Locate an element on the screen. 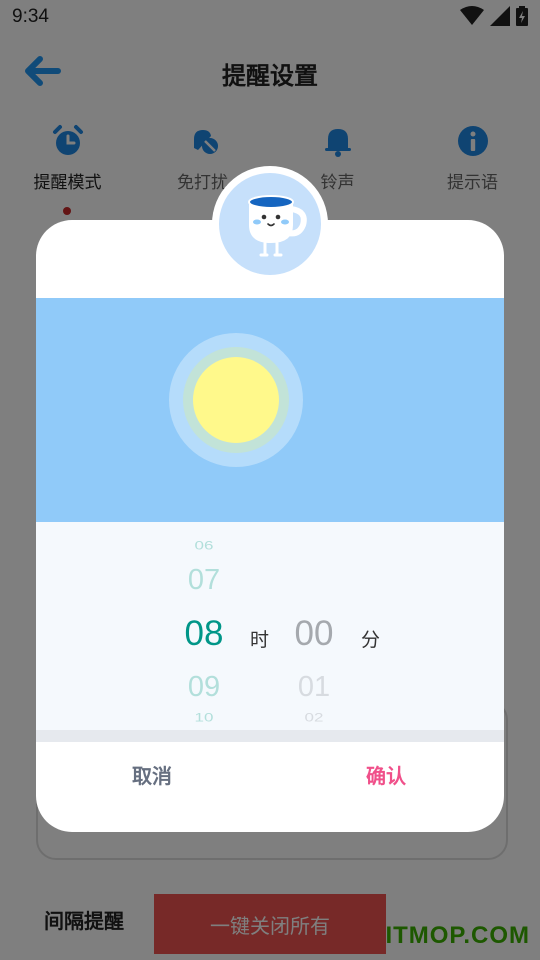  minute-unit-label: 分 is located at coordinates (371, 640).